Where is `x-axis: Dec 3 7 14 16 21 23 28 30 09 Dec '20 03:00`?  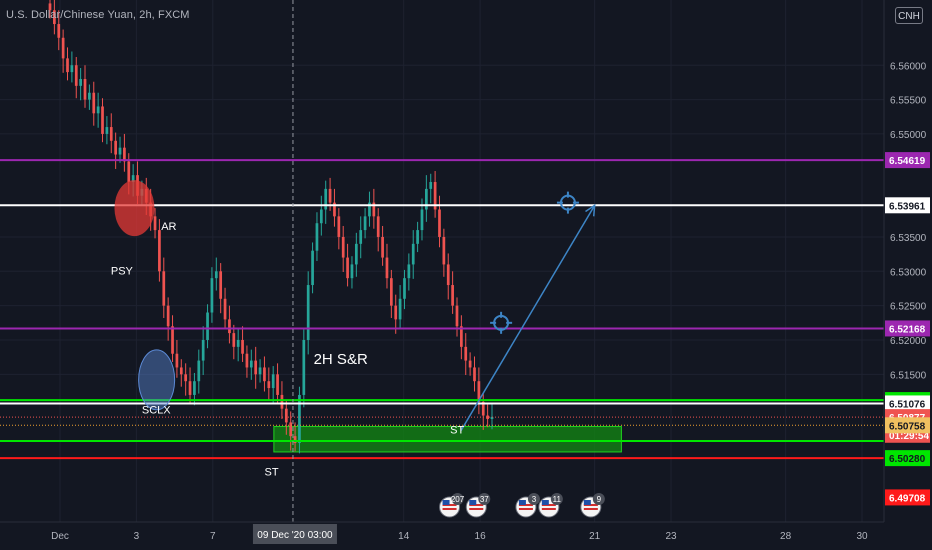
x-axis: Dec 3 7 14 16 21 23 28 30 09 Dec '20 03:00 is located at coordinates (442, 535).